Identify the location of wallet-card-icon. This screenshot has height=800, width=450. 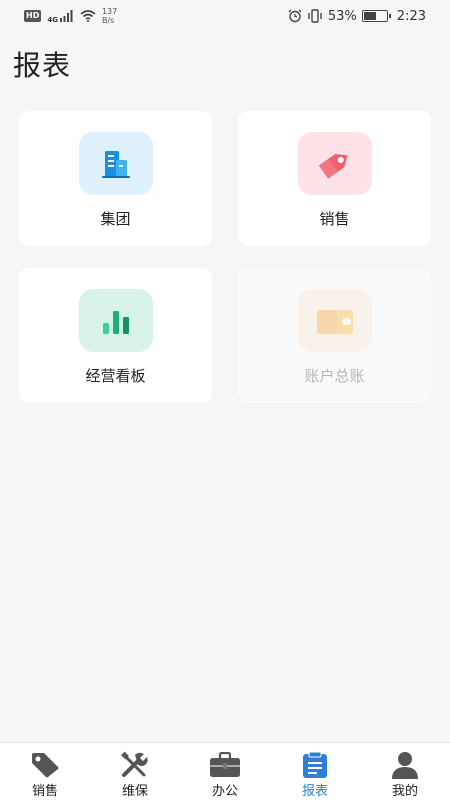
(334, 321).